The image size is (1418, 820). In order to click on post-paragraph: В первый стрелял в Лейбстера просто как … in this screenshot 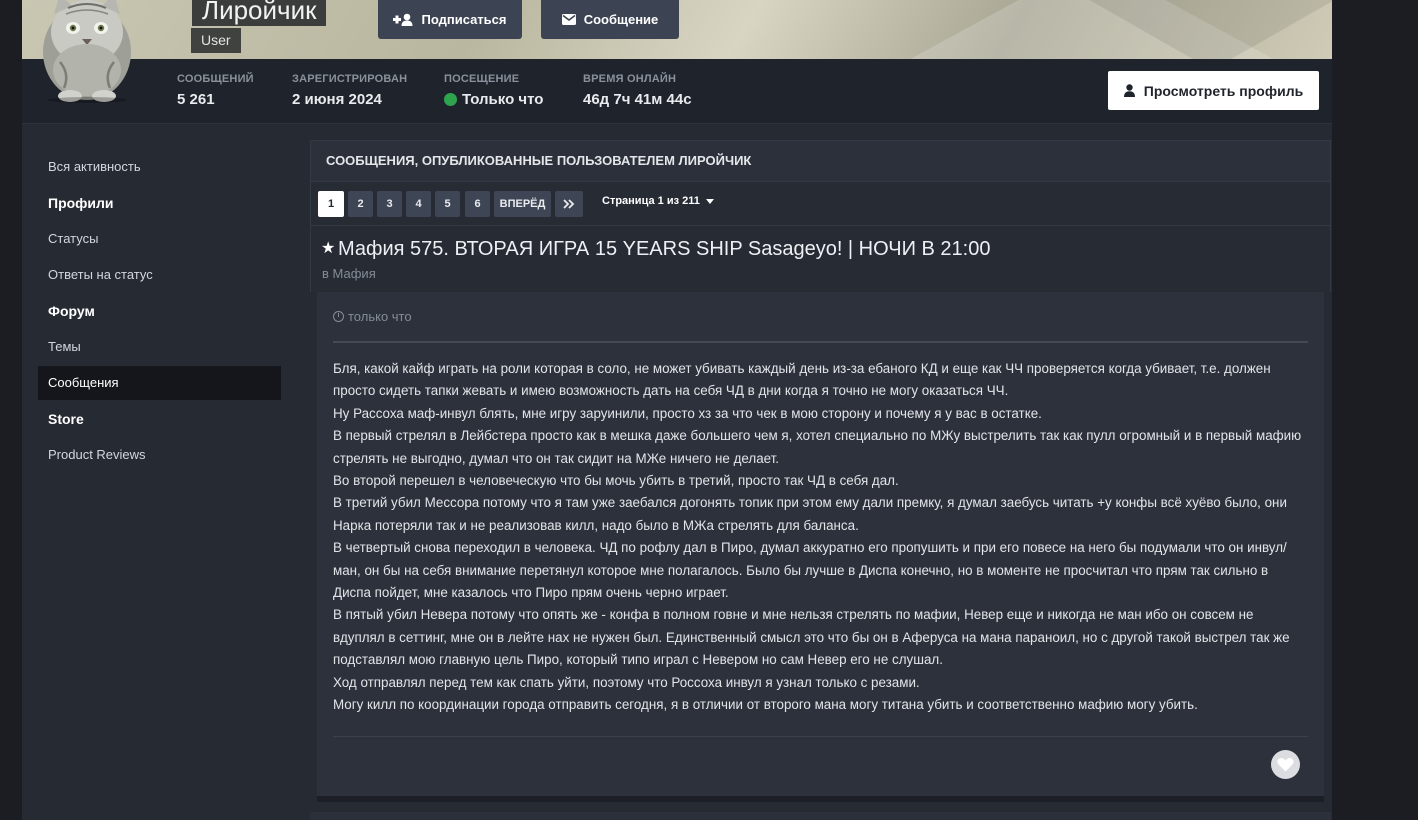, I will do `click(817, 447)`.